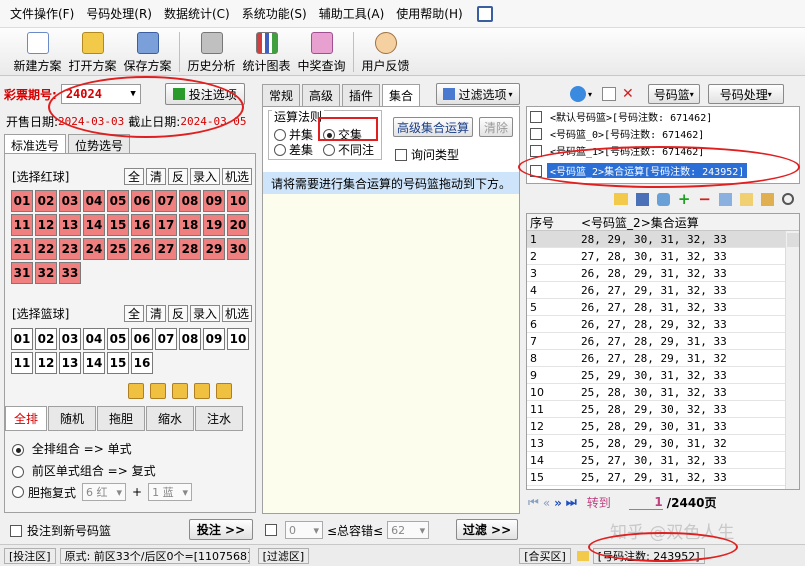 This screenshot has width=805, height=566. Describe the element at coordinates (663, 290) in the screenshot. I see `table-row: 4 26, 27, 29, 31, 32, 33` at that location.